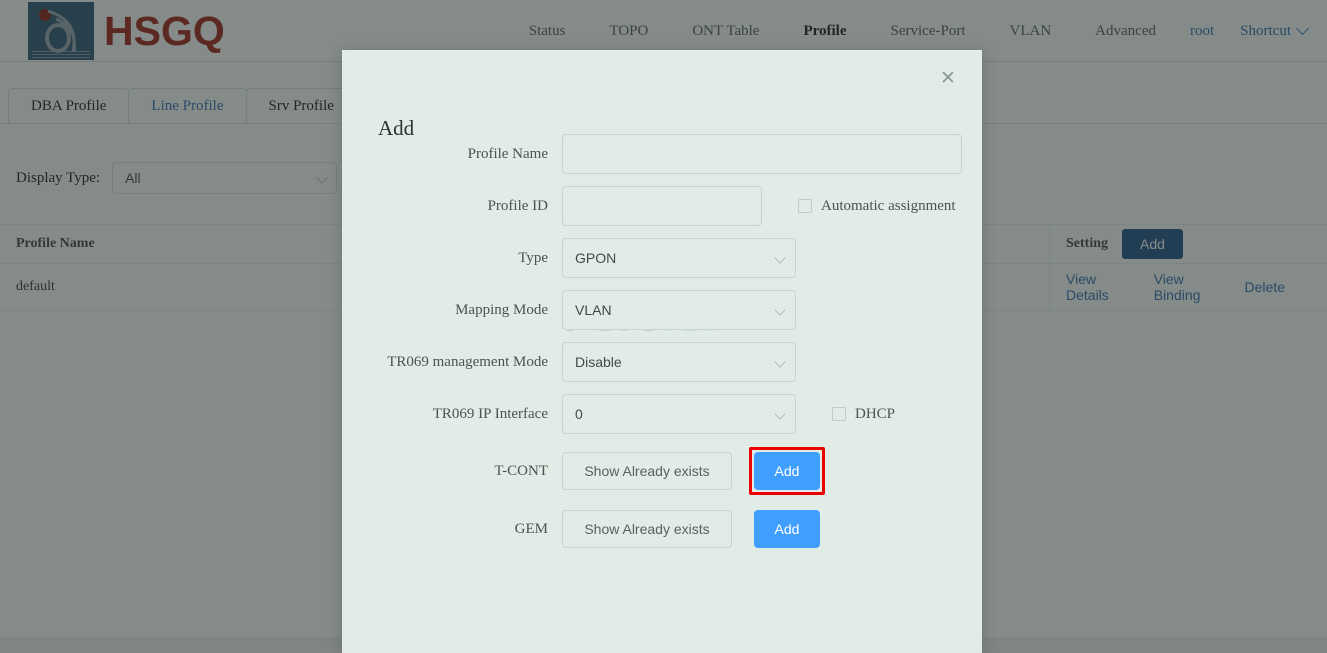  What do you see at coordinates (787, 529) in the screenshot?
I see `gem-add-button: Add` at bounding box center [787, 529].